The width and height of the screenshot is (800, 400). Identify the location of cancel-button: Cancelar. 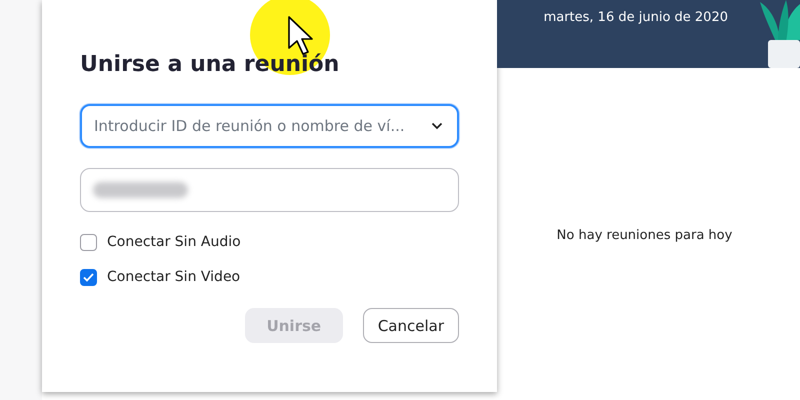
(410, 326).